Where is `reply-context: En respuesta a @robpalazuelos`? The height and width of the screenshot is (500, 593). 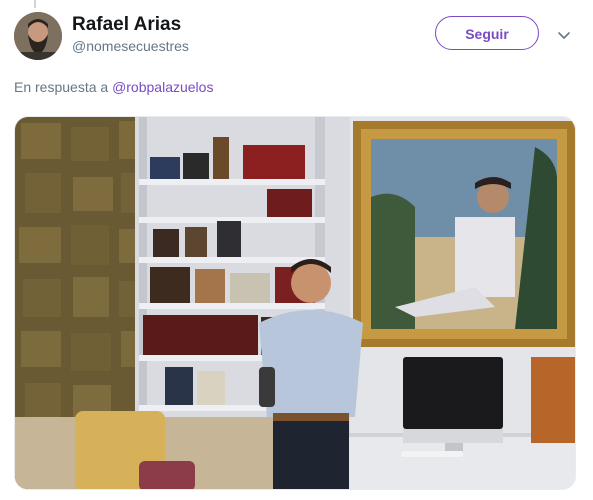
reply-context: En respuesta a @robpalazuelos is located at coordinates (113, 87).